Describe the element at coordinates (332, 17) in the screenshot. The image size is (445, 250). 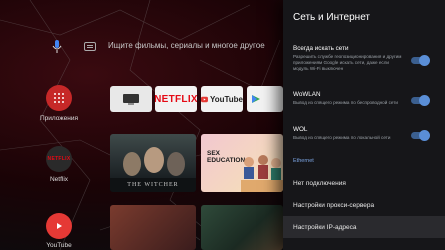
I see `panel-title: Сеть и Интернет` at that location.